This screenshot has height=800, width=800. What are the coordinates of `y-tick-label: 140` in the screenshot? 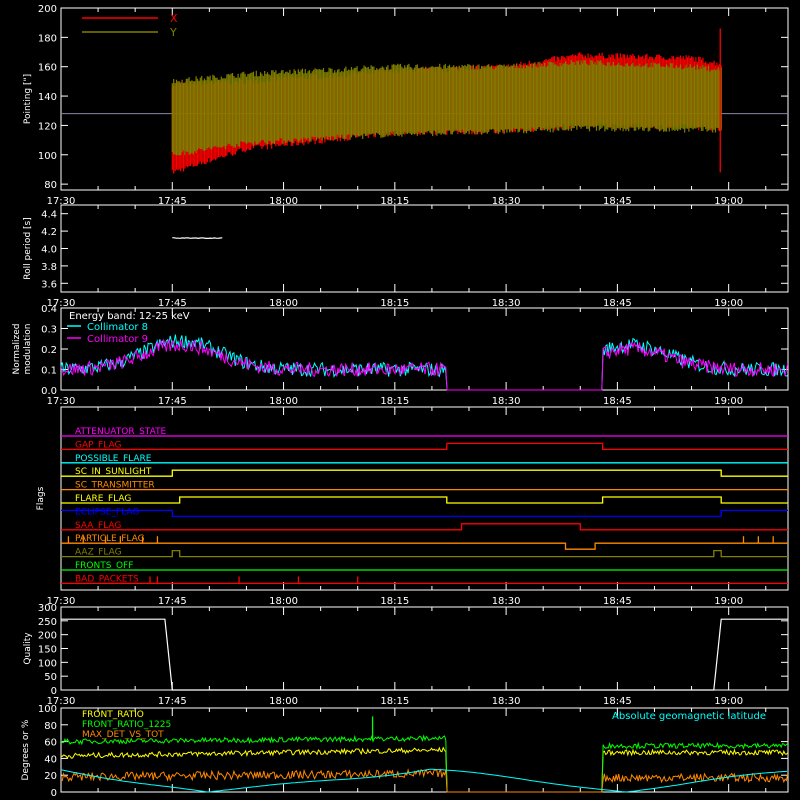 It's located at (47, 97).